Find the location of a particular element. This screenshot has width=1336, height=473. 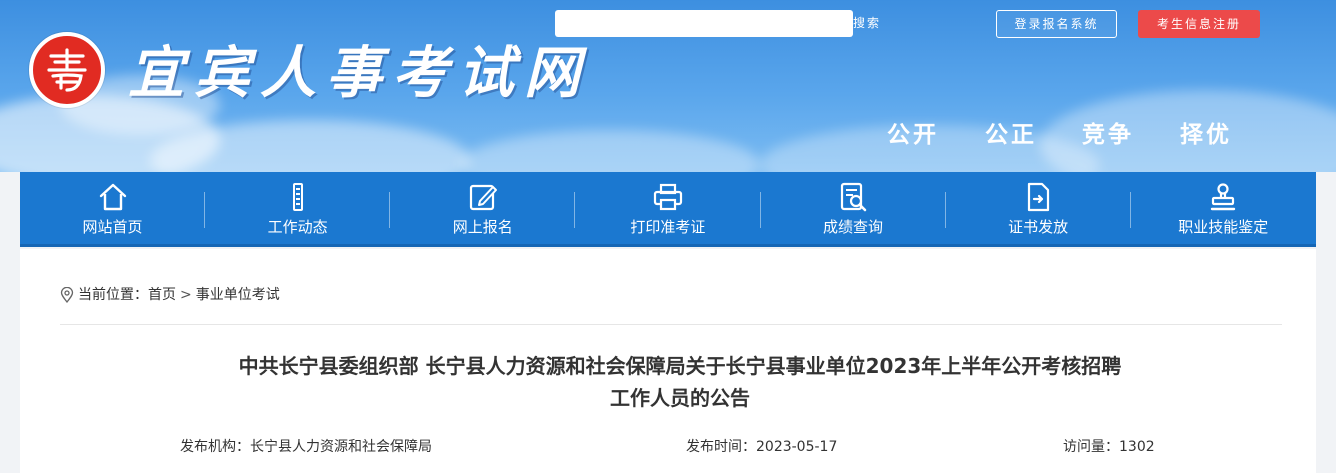

yibin-seal-logo is located at coordinates (67, 70).